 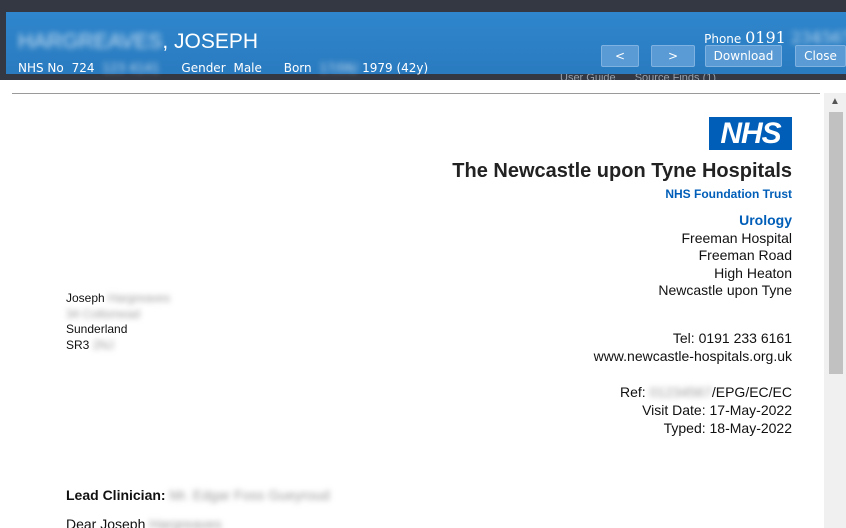 What do you see at coordinates (836, 243) in the screenshot?
I see `scrollbar-thumb` at bounding box center [836, 243].